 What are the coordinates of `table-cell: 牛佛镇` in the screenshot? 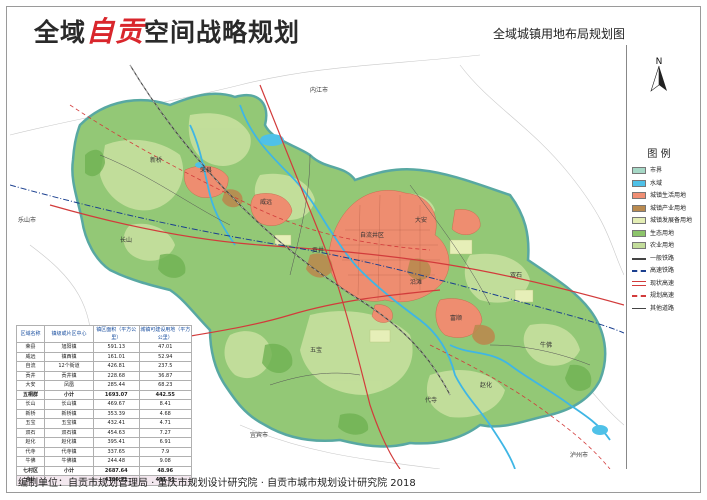 It's located at (69, 461).